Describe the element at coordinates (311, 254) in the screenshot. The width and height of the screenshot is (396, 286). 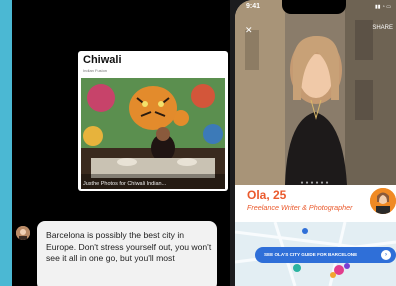
I see `city-guide-label: SEE OLA'S CITY GUIDE FOR BARCELONE` at that location.